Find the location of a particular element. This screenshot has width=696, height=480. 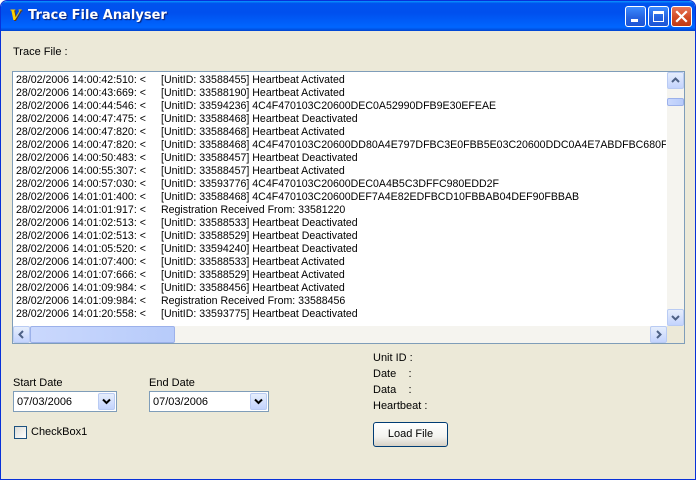

trace-timestamp: 28/02/2006 14:01:07:666: < is located at coordinates (81, 275).